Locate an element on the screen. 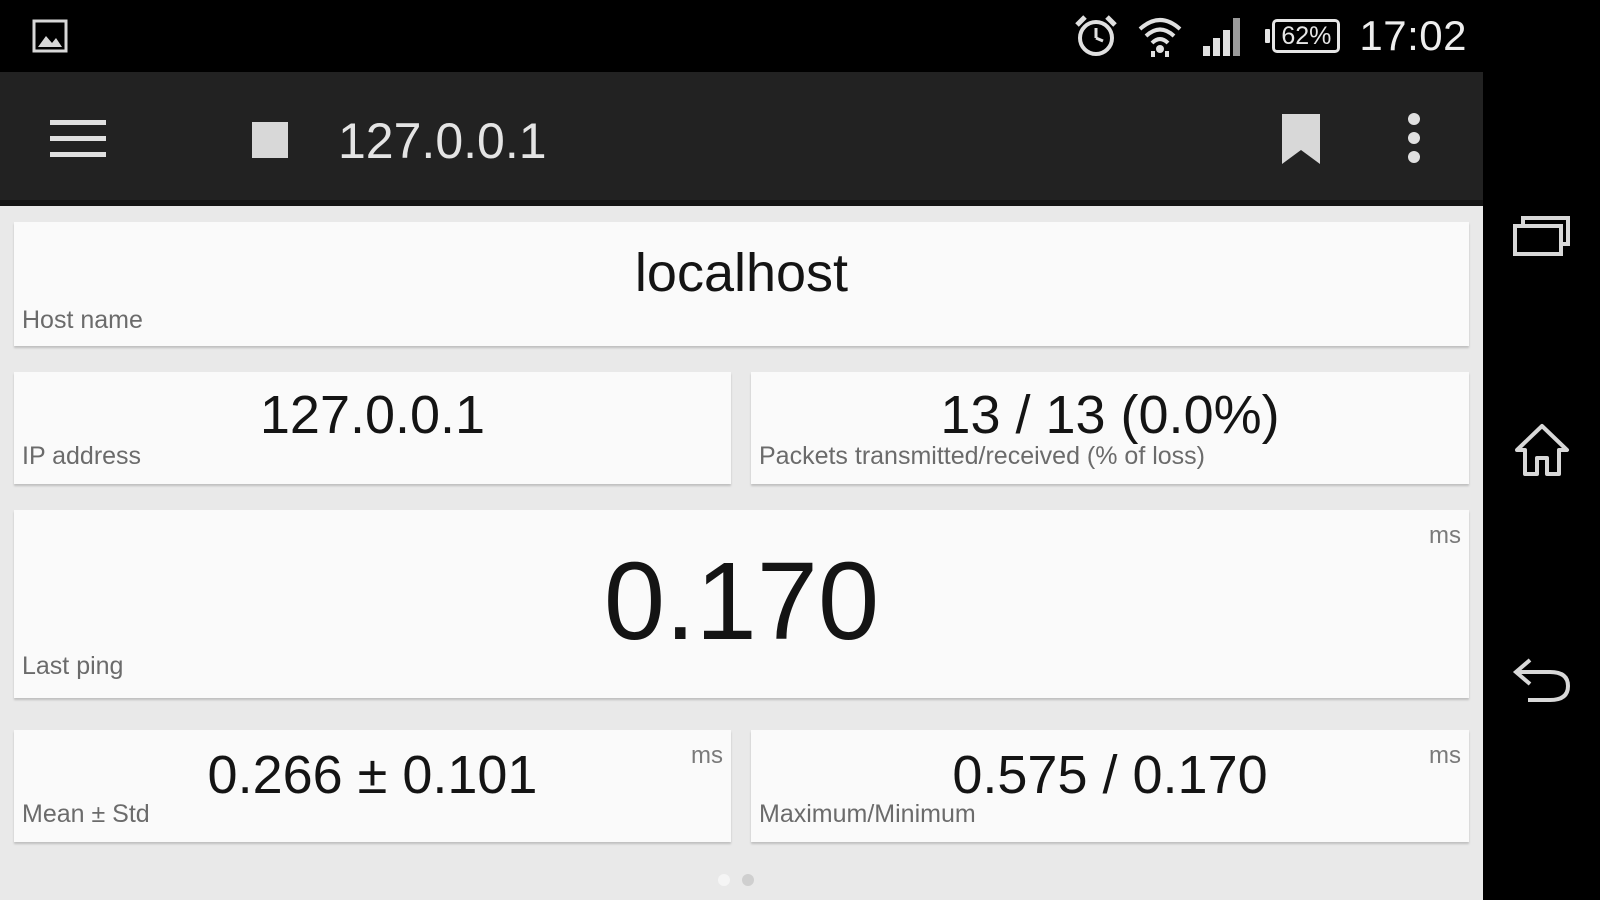 Image resolution: width=1600 pixels, height=900 pixels. status-icons: 62% 17:02 is located at coordinates (1270, 36).